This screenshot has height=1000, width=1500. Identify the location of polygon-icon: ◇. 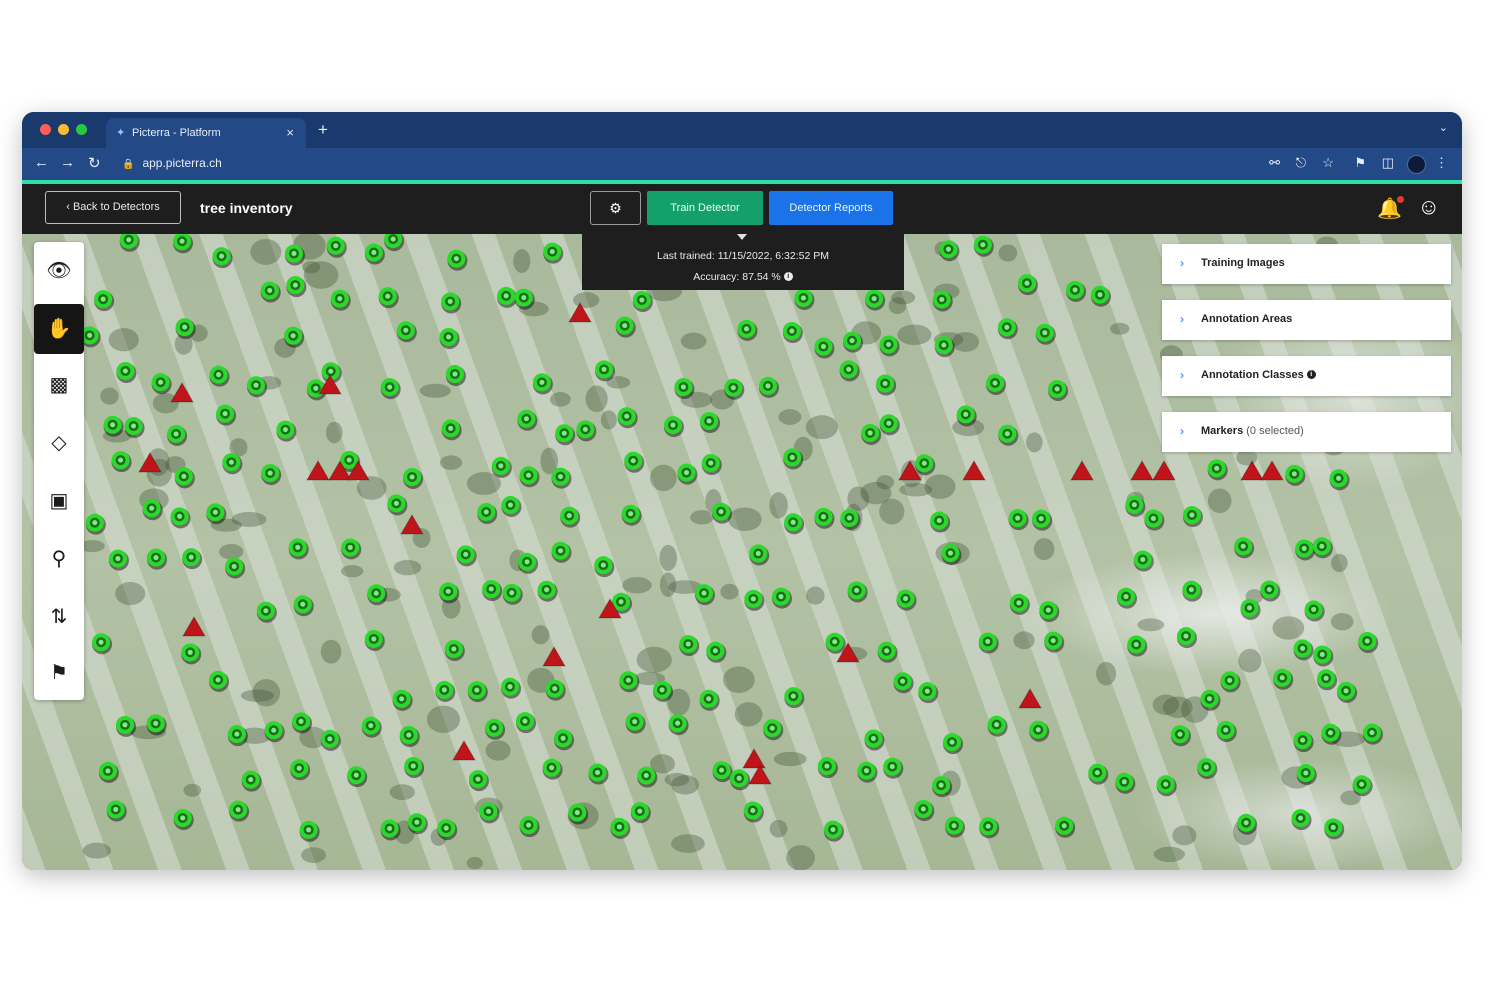
(59, 443).